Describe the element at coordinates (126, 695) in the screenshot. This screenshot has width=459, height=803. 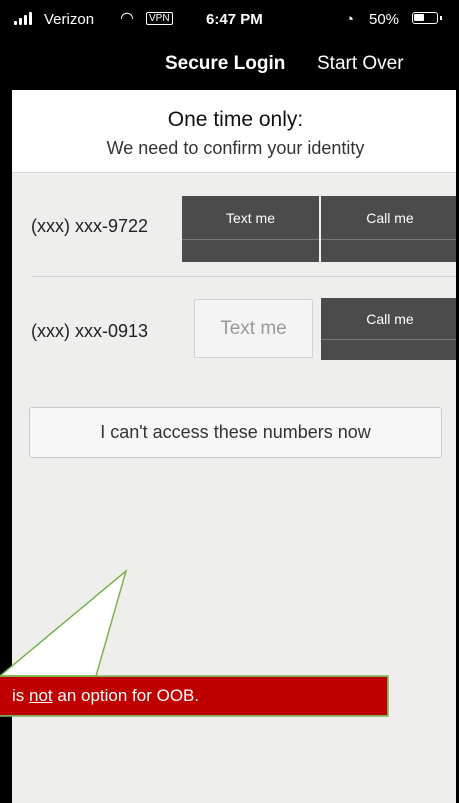
I see `callout-text: an option for OOB.` at that location.